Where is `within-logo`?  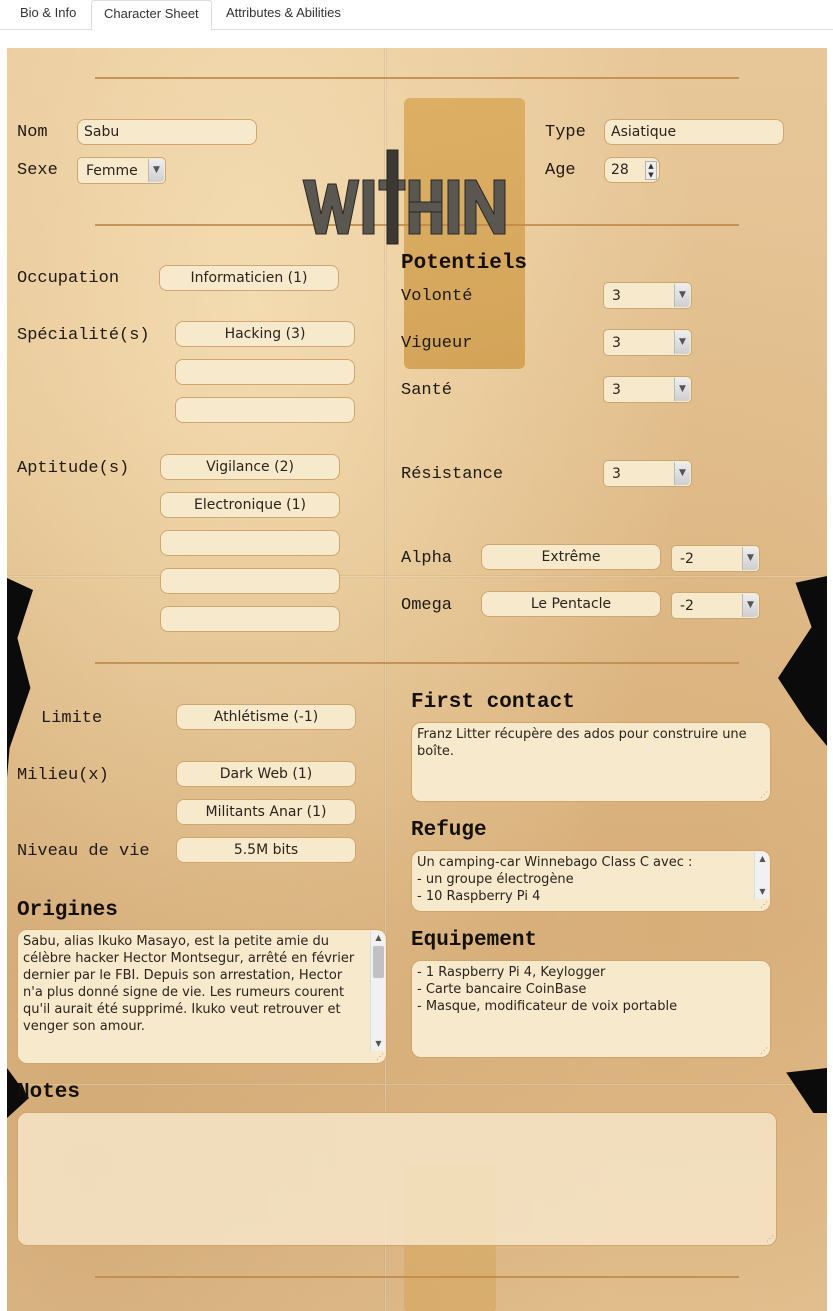 within-logo is located at coordinates (404, 197).